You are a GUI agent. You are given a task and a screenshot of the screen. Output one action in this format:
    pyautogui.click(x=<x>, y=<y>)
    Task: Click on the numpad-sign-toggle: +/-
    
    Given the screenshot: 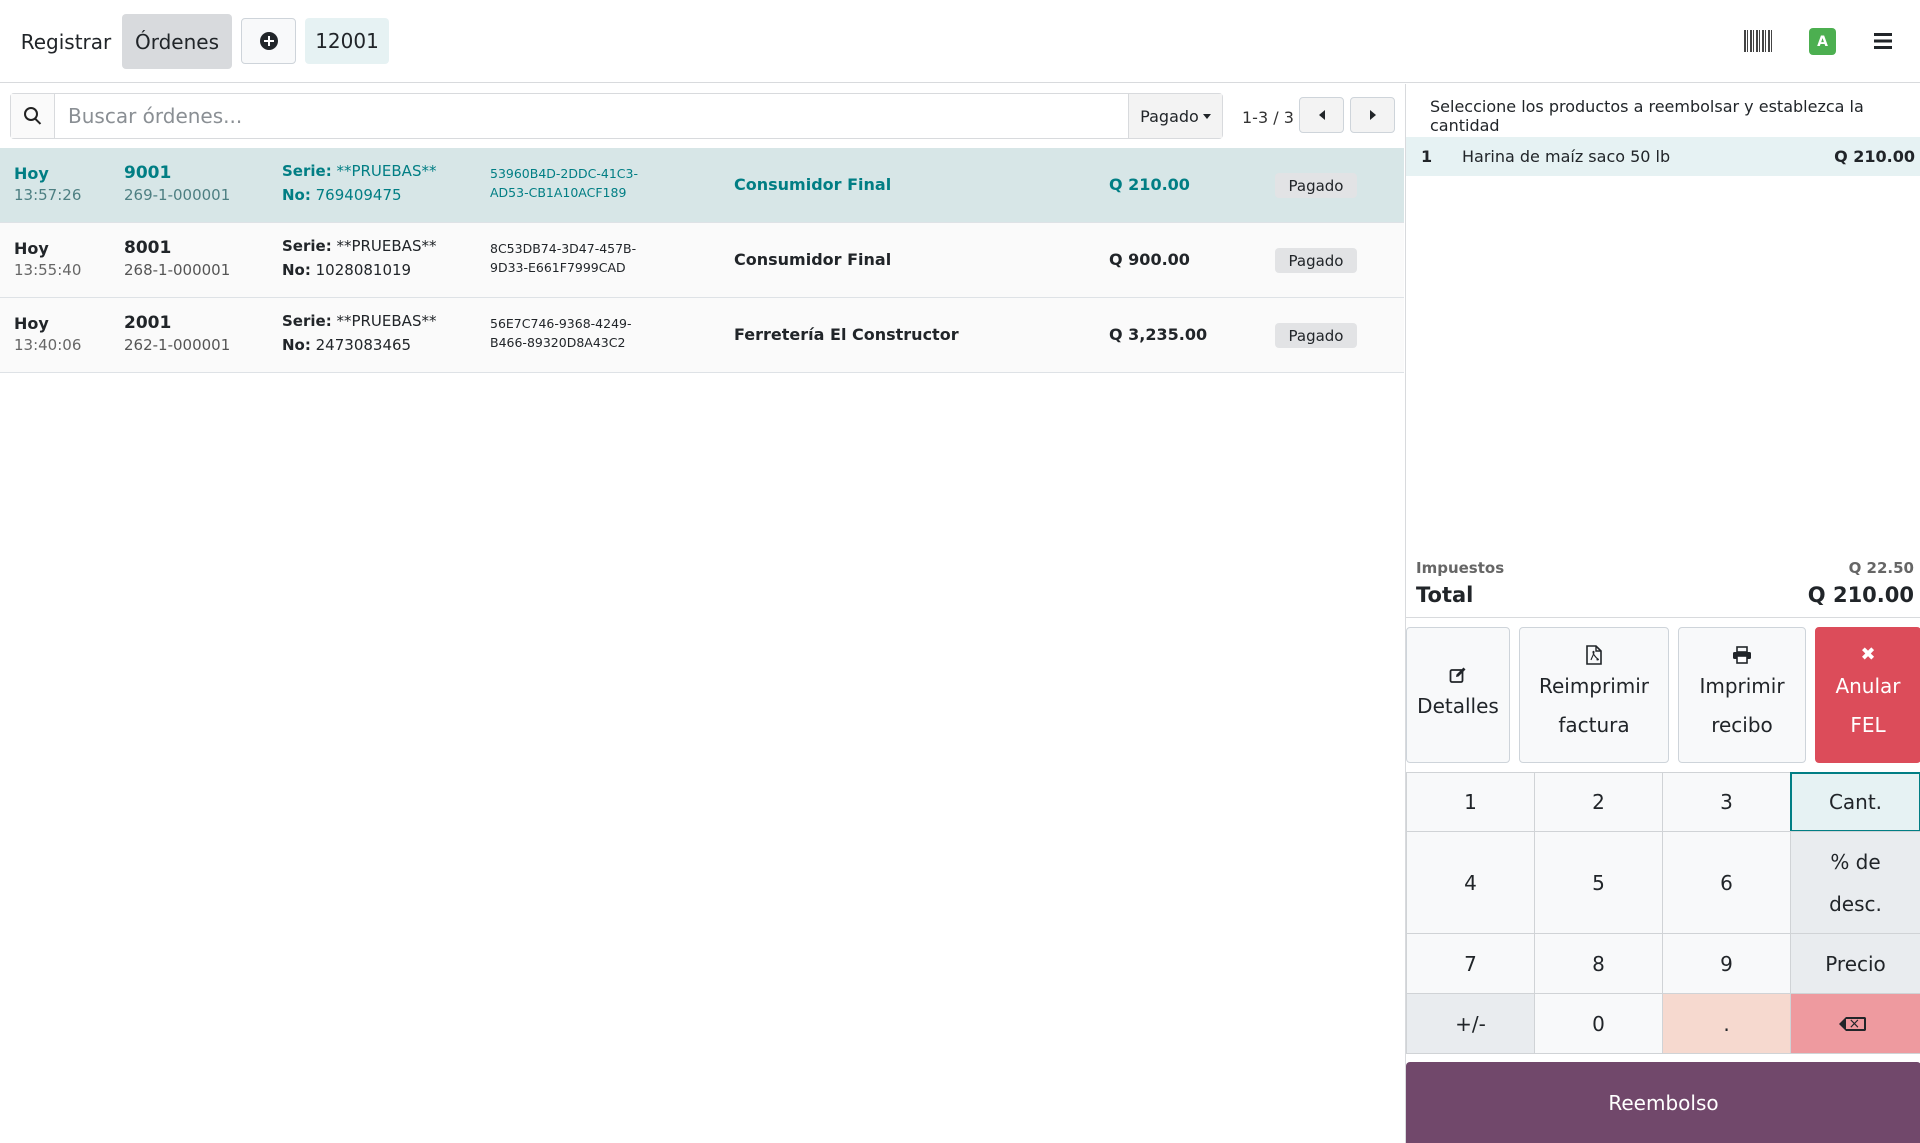 What is the action you would take?
    pyautogui.click(x=1470, y=1023)
    